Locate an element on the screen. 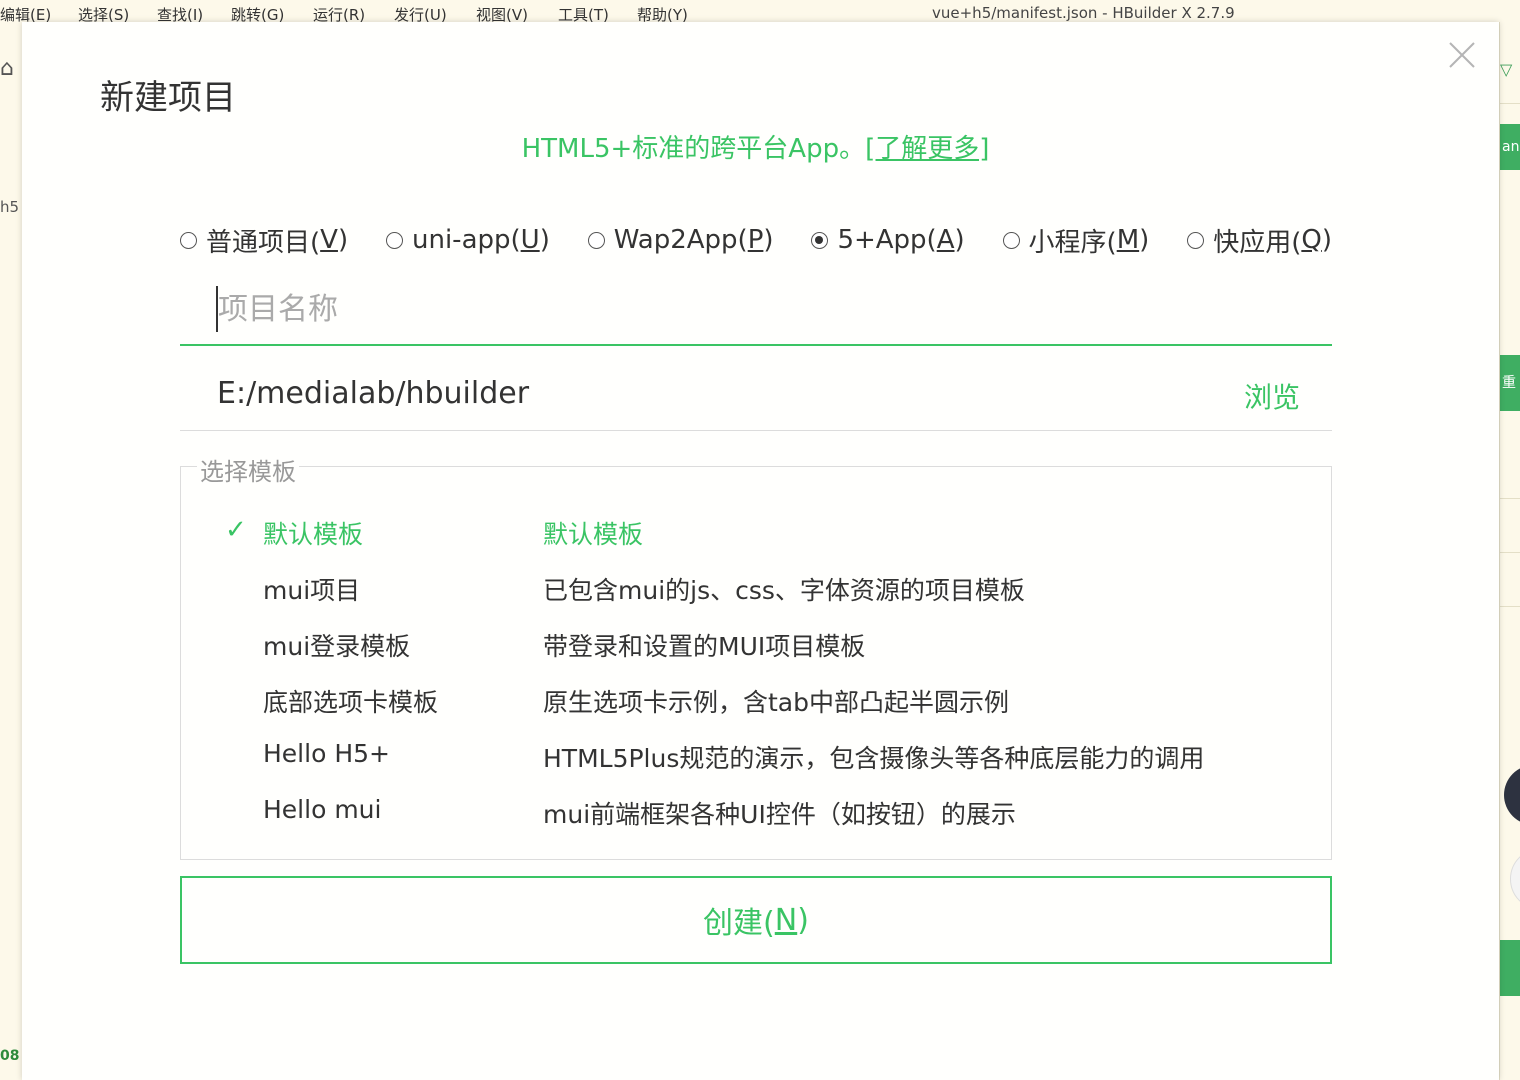 This screenshot has height=1080, width=1520. browse-button: 浏览 is located at coordinates (1272, 396).